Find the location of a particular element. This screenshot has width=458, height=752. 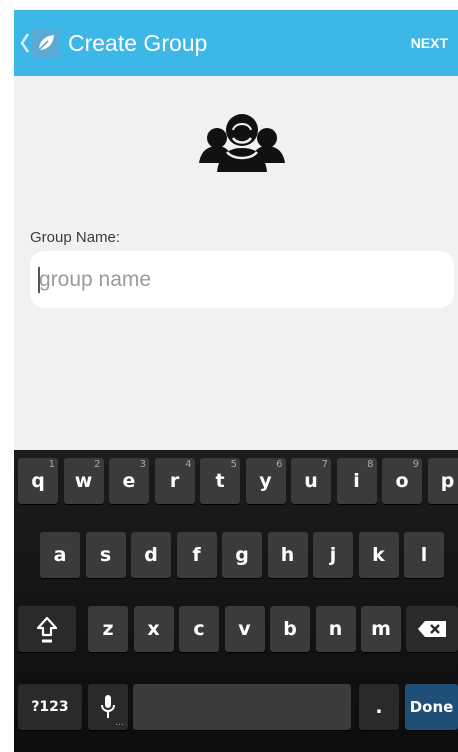

key-z: z is located at coordinates (108, 629).